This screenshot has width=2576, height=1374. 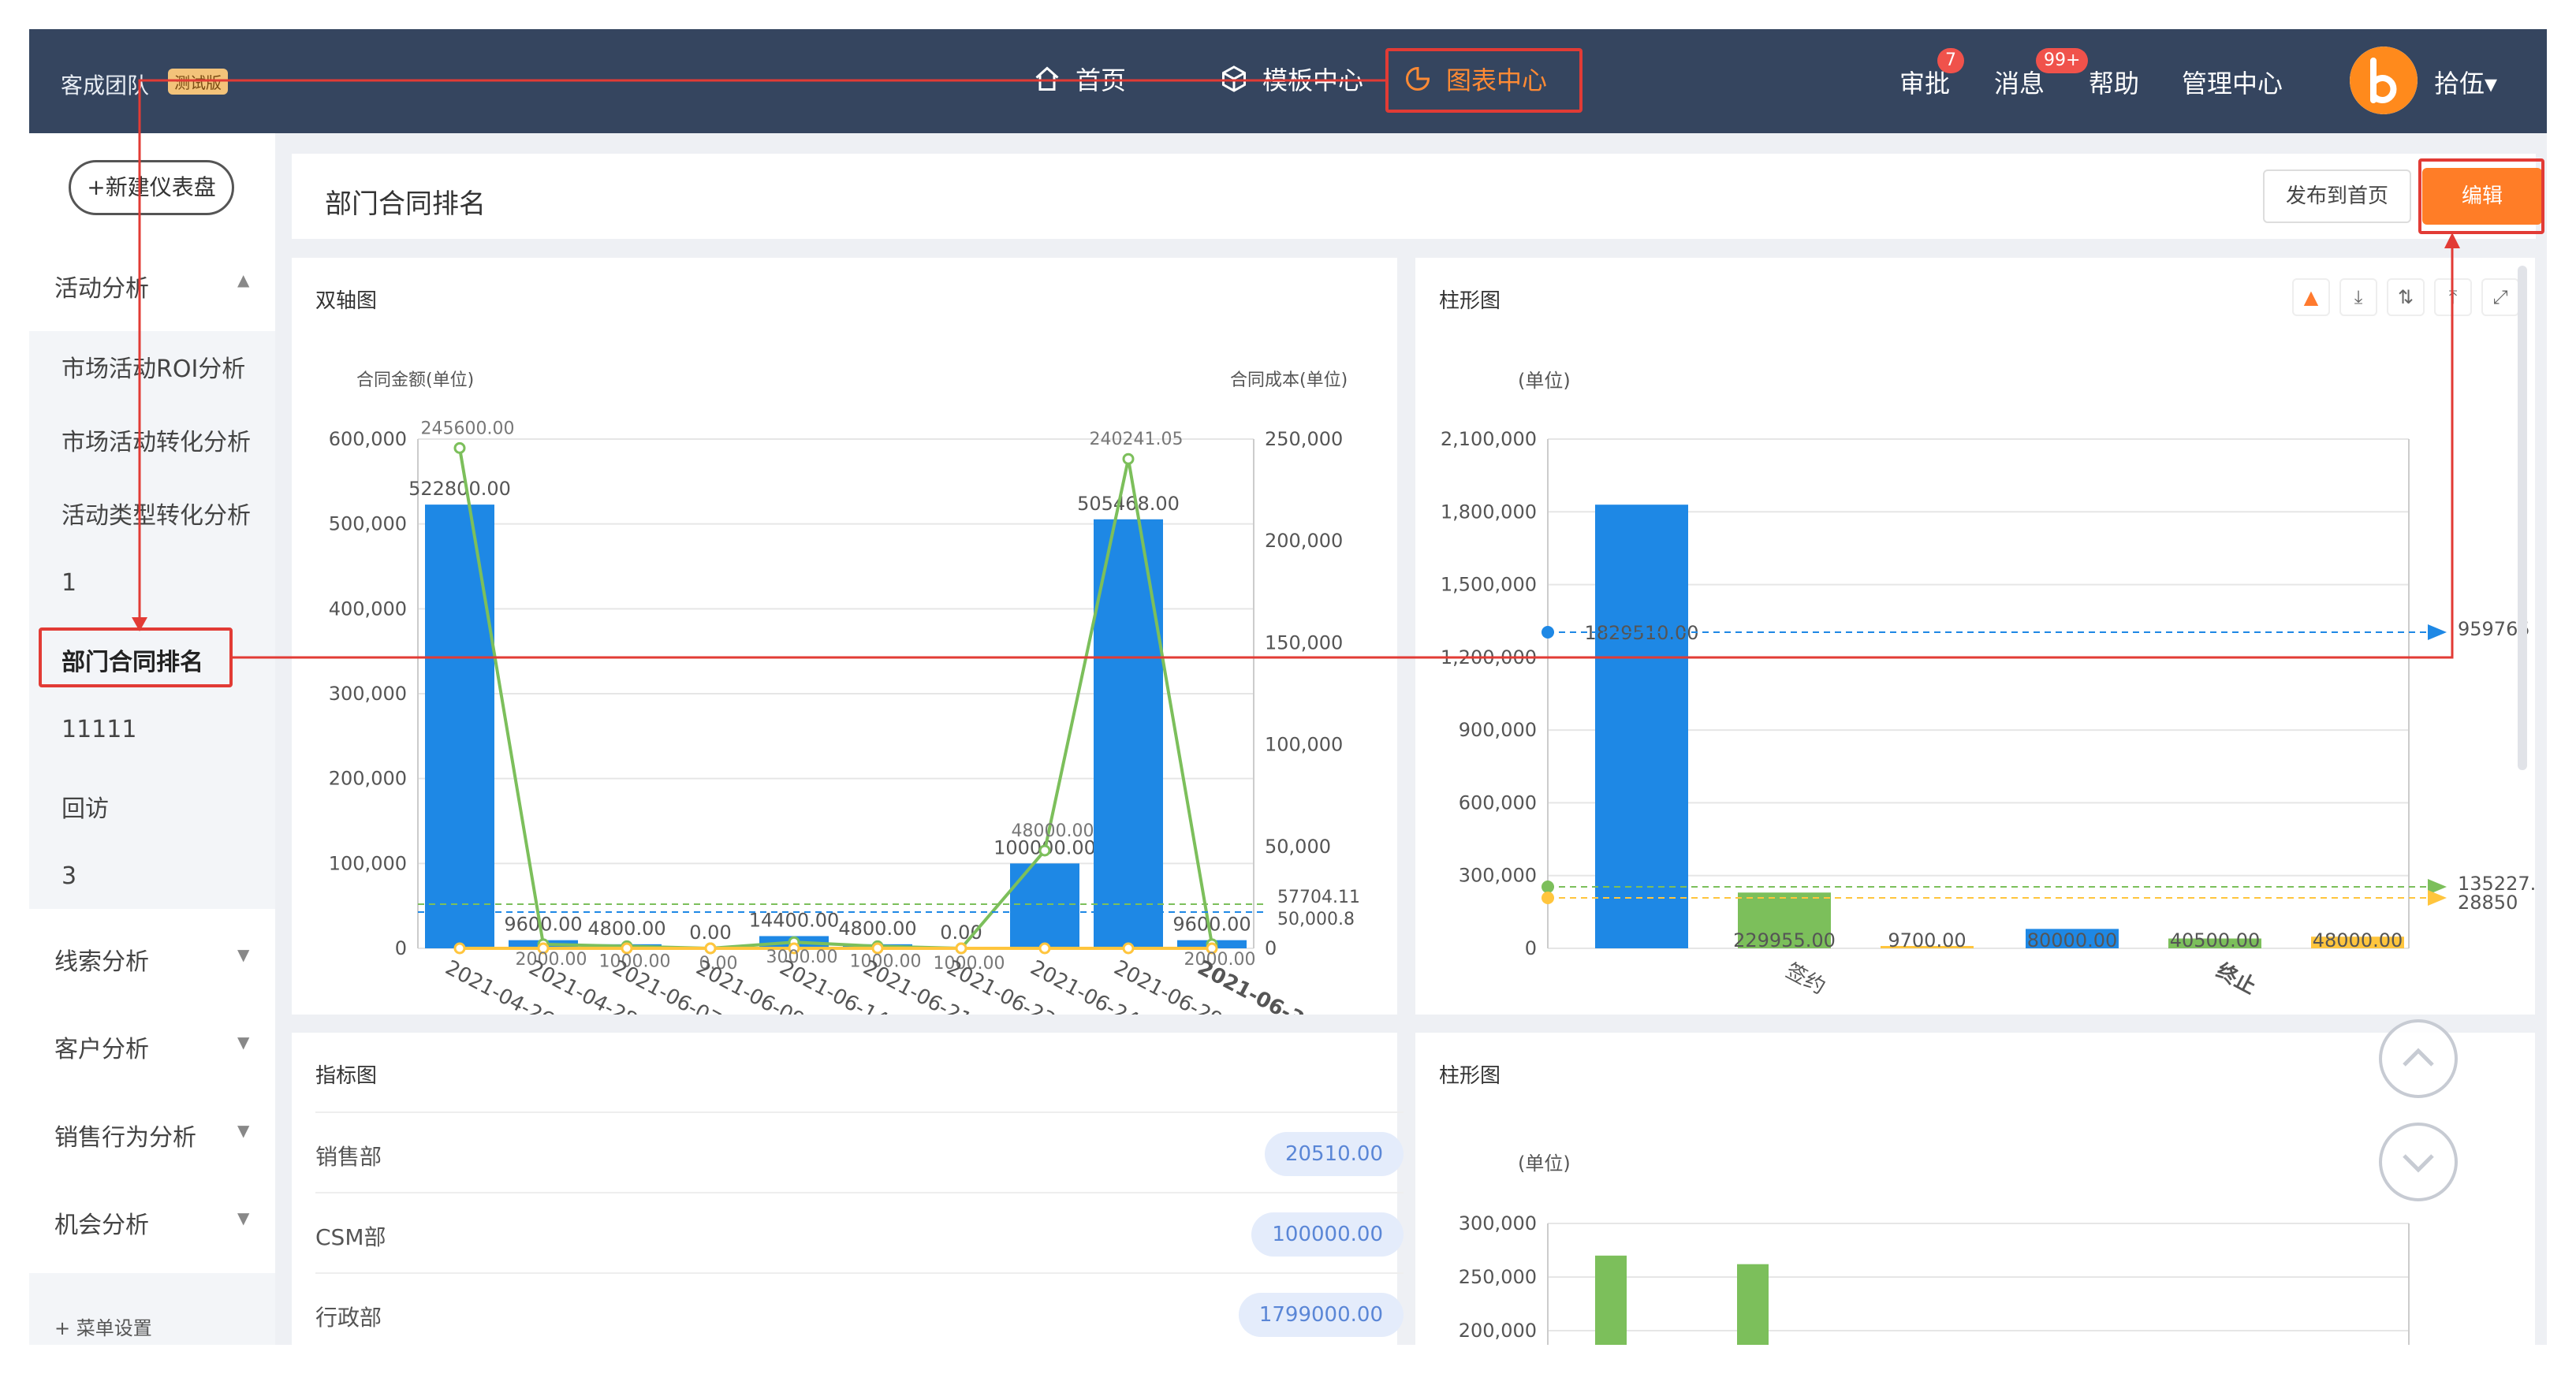 What do you see at coordinates (156, 440) in the screenshot?
I see `sidebar-item: 市场活动转化分析` at bounding box center [156, 440].